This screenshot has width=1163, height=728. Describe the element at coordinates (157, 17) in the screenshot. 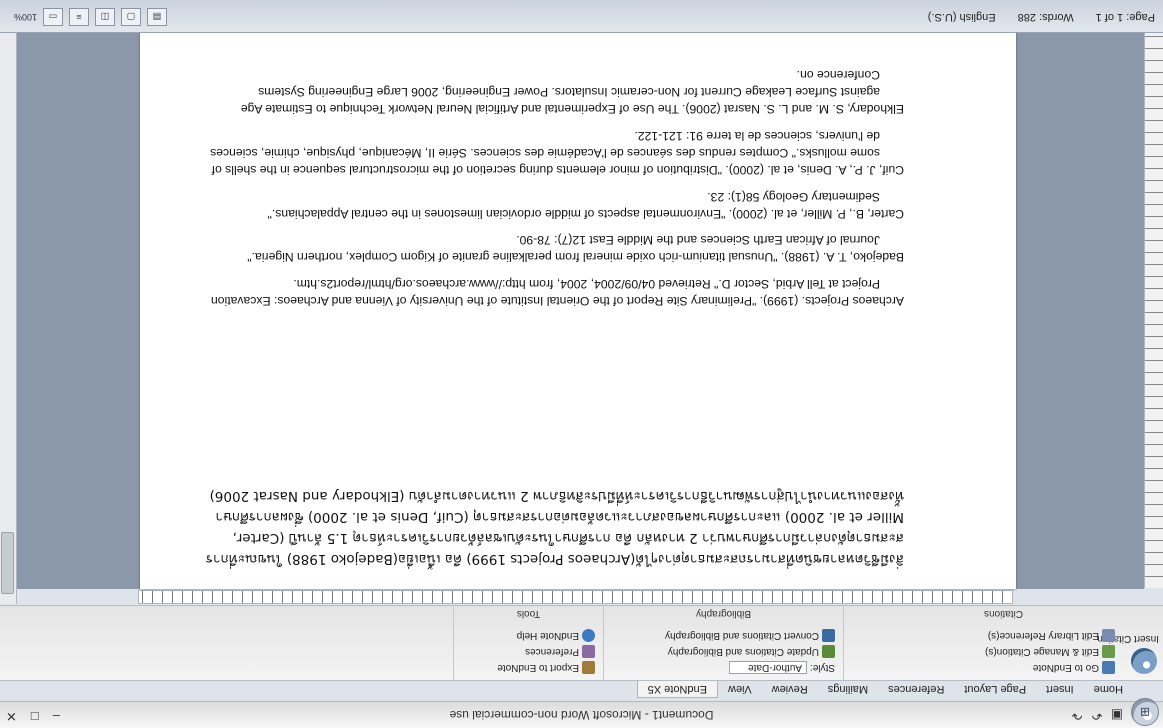

I see `print-layout-icon: ▤` at that location.